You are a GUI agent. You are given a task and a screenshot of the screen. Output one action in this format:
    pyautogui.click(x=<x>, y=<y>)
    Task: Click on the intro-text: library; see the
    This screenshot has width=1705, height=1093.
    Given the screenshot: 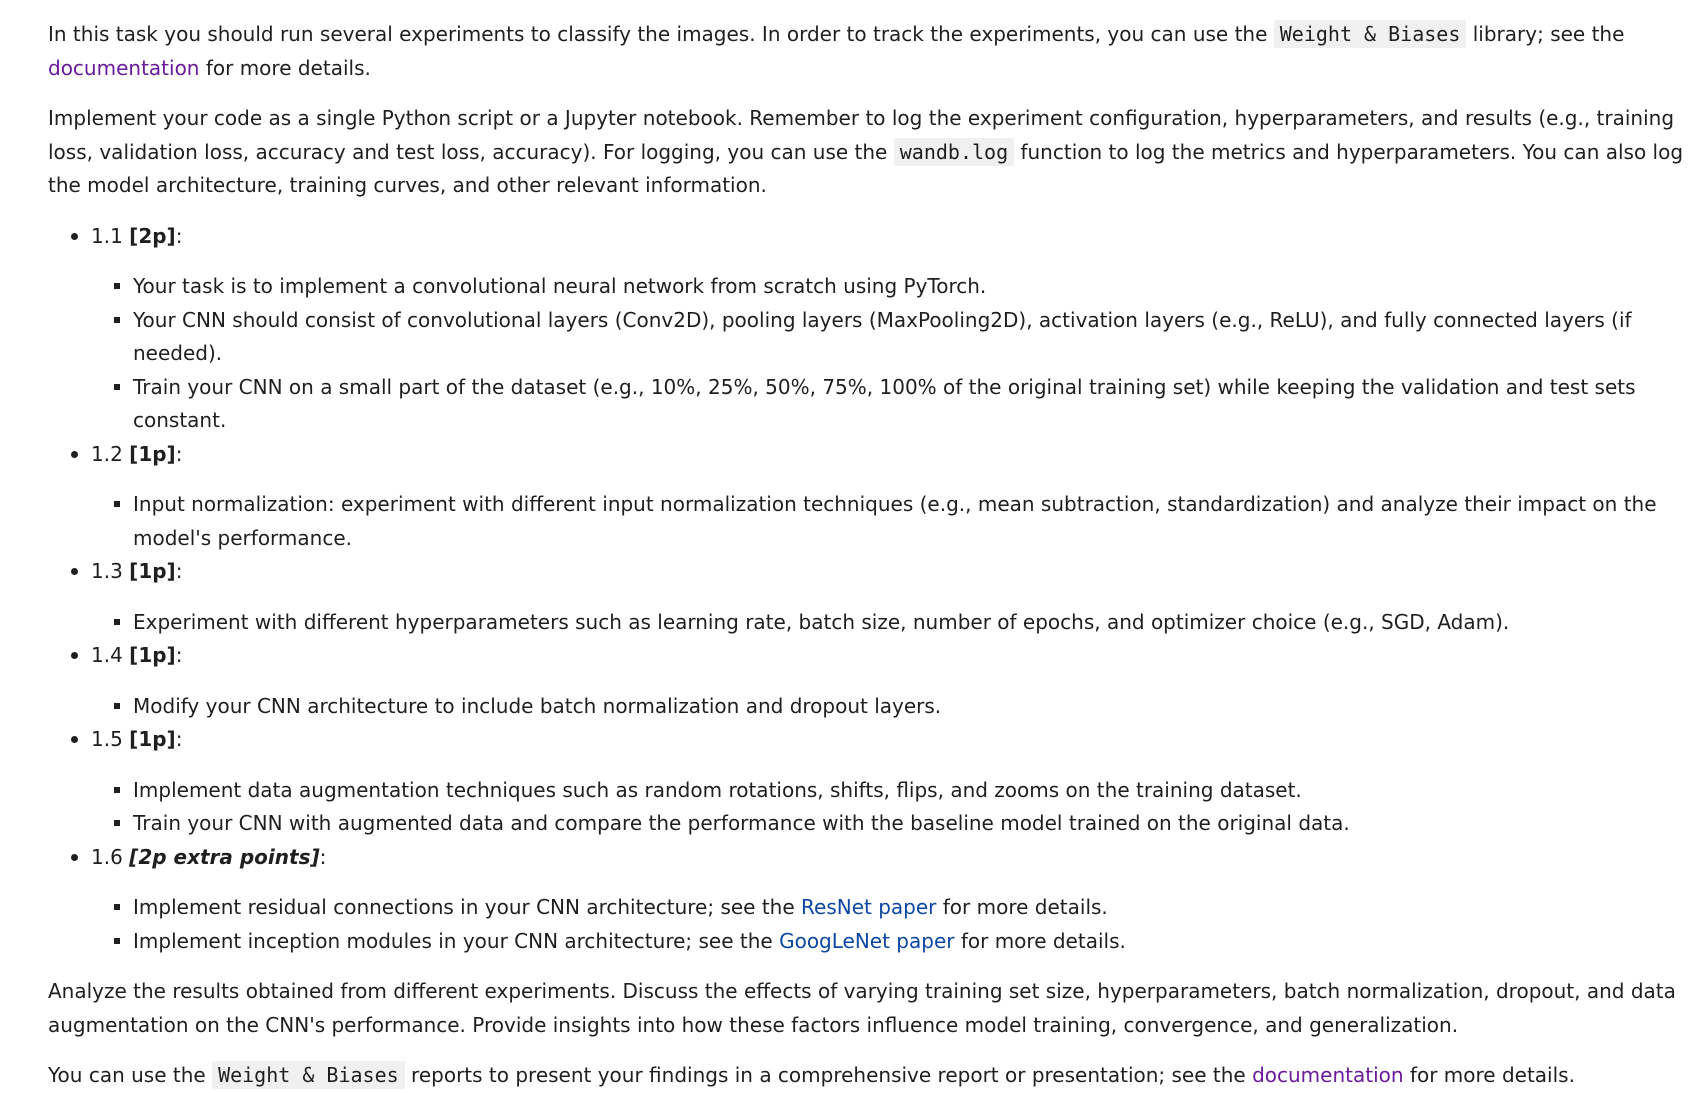 What is the action you would take?
    pyautogui.click(x=1545, y=34)
    